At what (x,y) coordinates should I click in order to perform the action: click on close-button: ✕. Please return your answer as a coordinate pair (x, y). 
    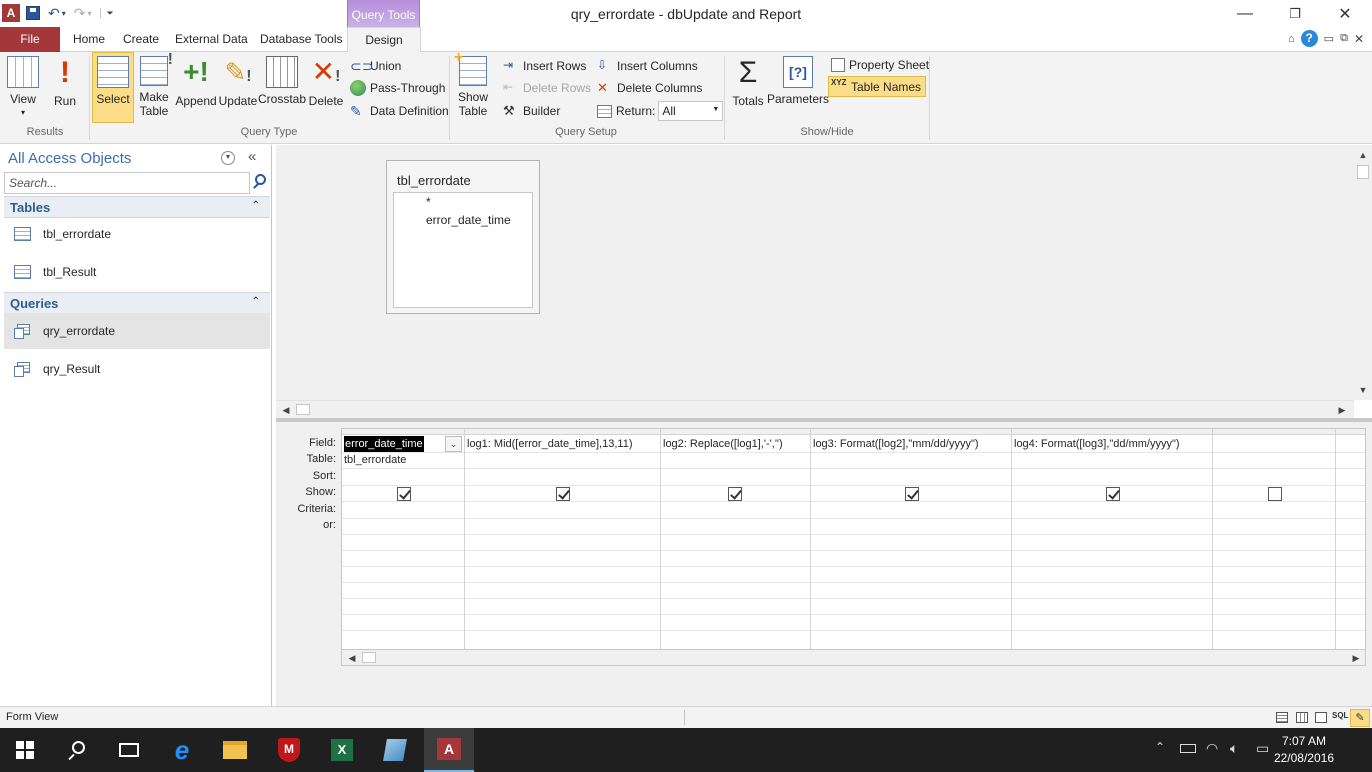
    Looking at the image, I should click on (1345, 14).